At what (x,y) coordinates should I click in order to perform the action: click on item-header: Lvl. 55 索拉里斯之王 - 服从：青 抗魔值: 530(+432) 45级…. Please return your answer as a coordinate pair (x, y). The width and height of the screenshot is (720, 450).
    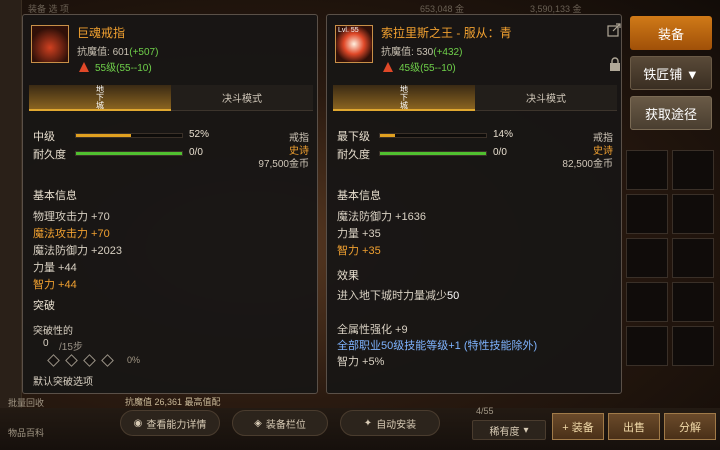
    Looking at the image, I should click on (479, 50).